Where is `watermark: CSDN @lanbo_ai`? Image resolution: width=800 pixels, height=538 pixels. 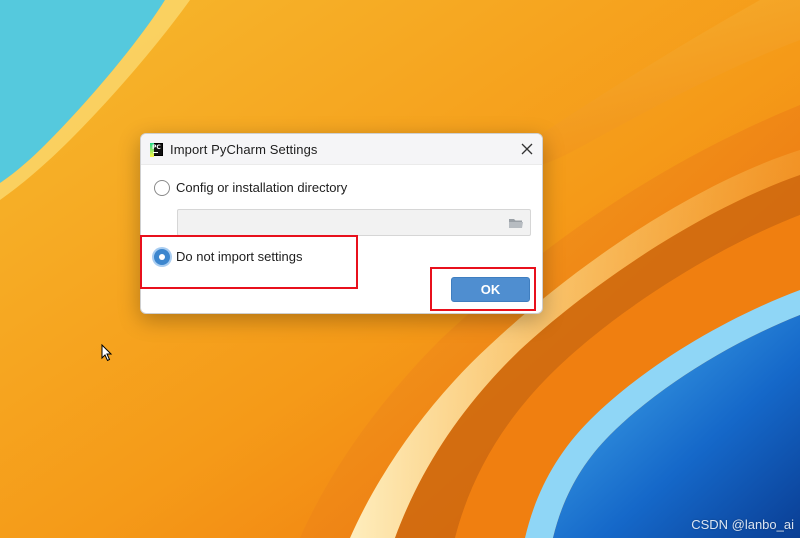
watermark: CSDN @lanbo_ai is located at coordinates (742, 524).